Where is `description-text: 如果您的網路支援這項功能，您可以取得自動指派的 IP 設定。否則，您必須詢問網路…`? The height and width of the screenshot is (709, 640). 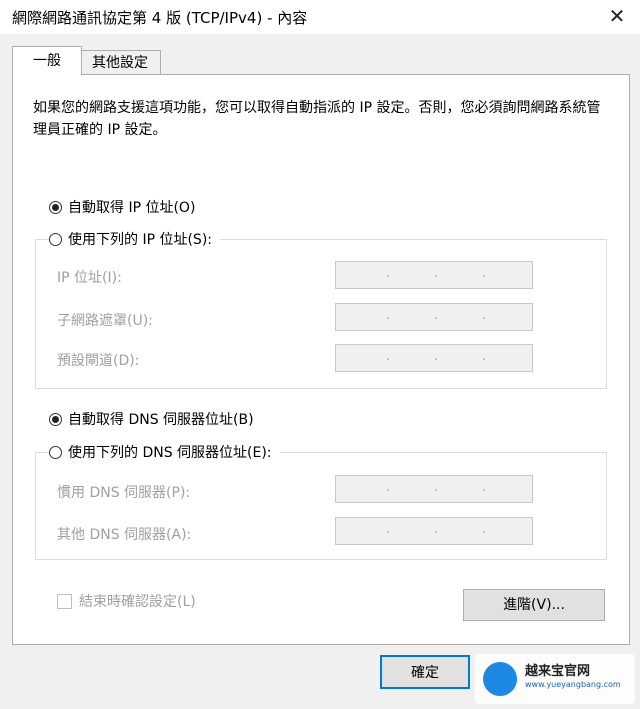 description-text: 如果您的網路支援這項功能，您可以取得自動指派的 IP 設定。否則，您必須詢問網路… is located at coordinates (317, 119).